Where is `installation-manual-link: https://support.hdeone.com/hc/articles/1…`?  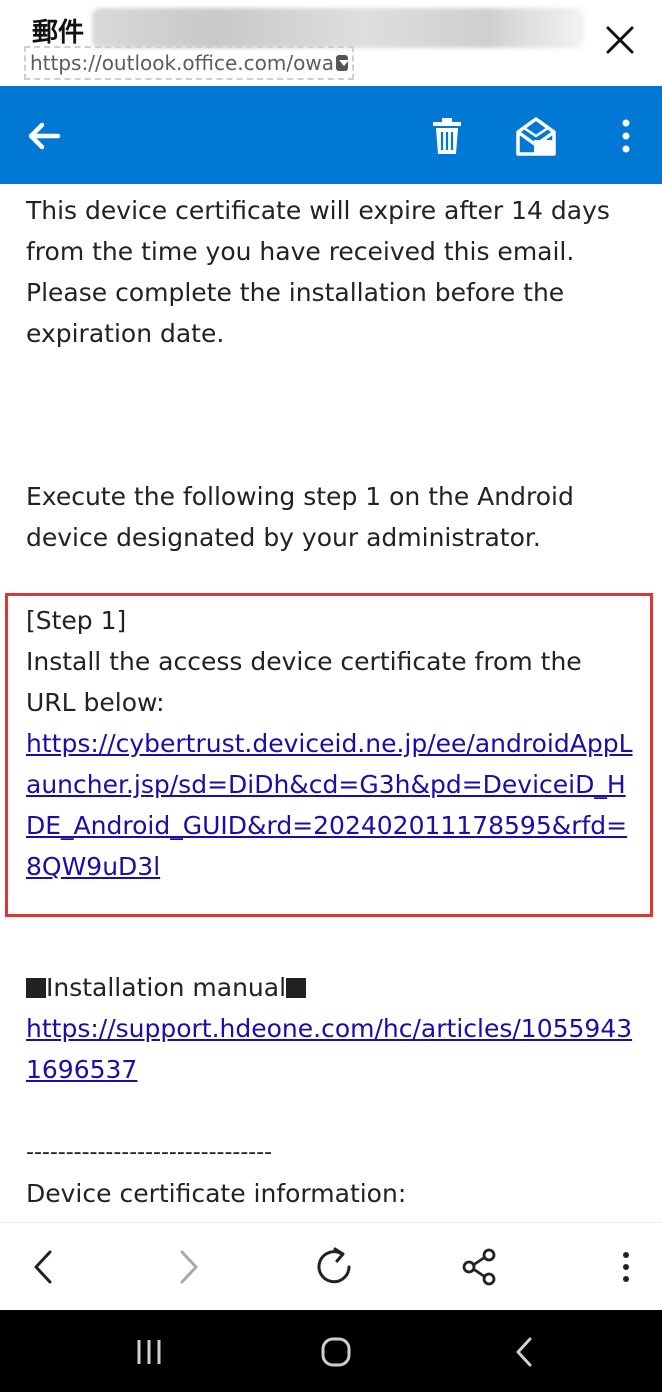
installation-manual-link: https://support.hdeone.com/hc/articles/1… is located at coordinates (329, 1049).